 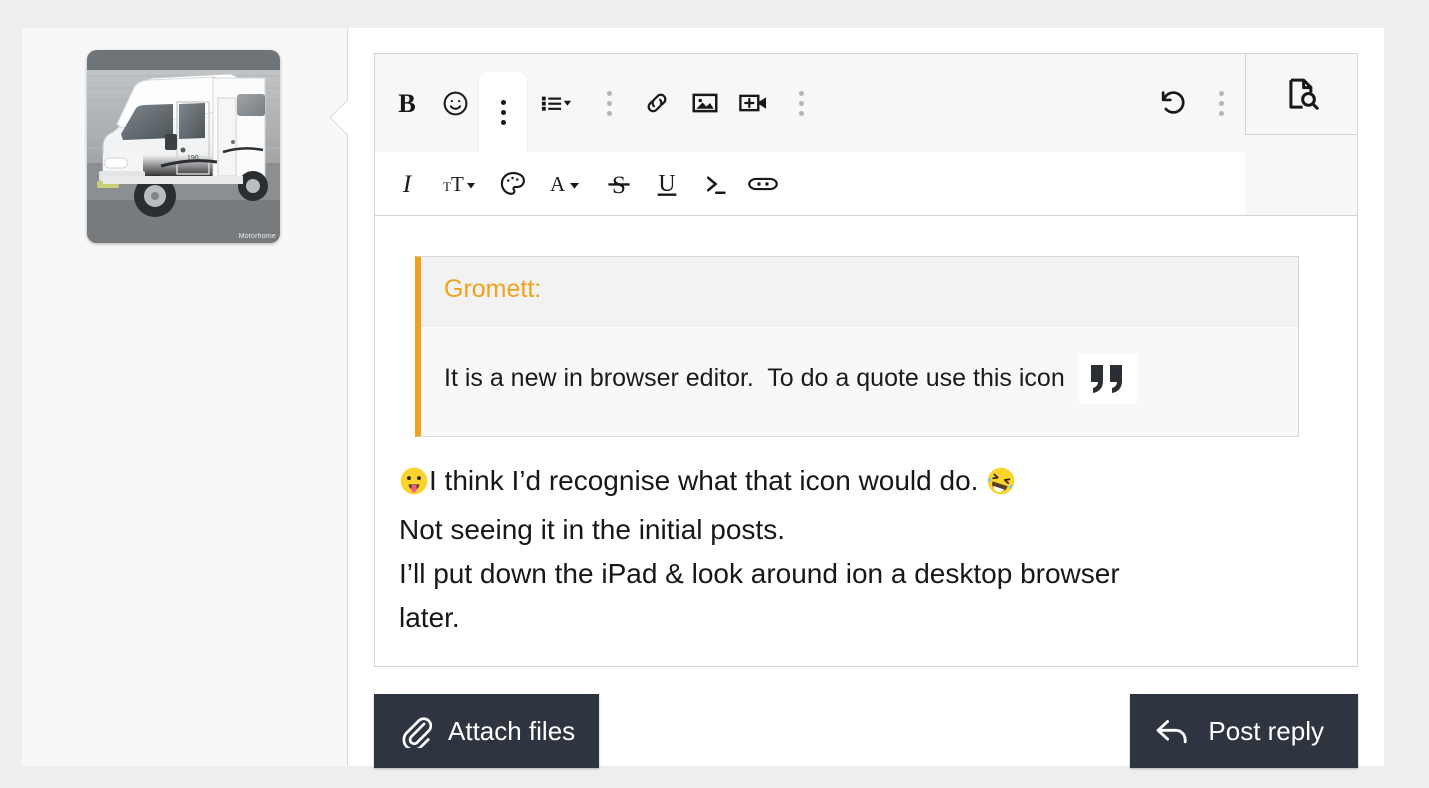 I want to click on spoiler-button, so click(x=763, y=184).